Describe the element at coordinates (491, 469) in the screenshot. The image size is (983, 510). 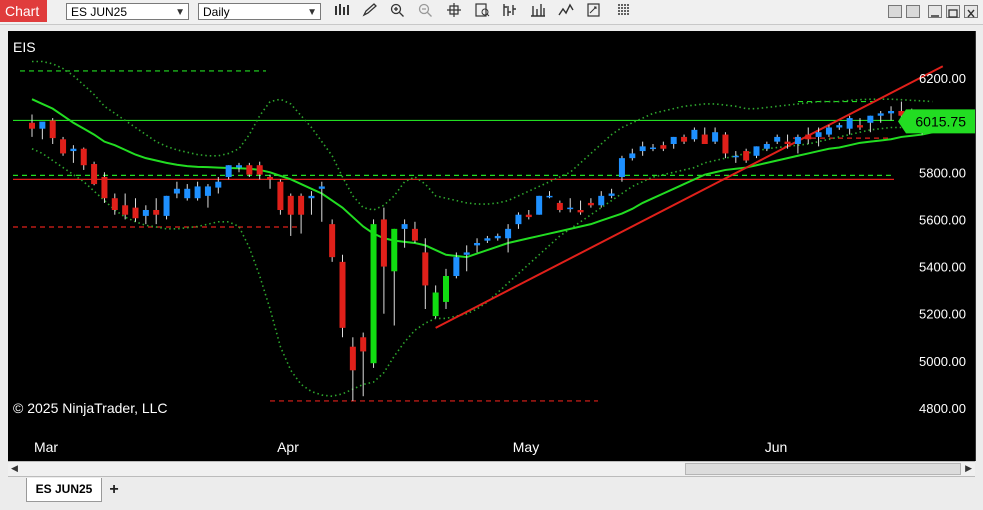
I see `horizontal-scrollbar: ◀ ▶` at that location.